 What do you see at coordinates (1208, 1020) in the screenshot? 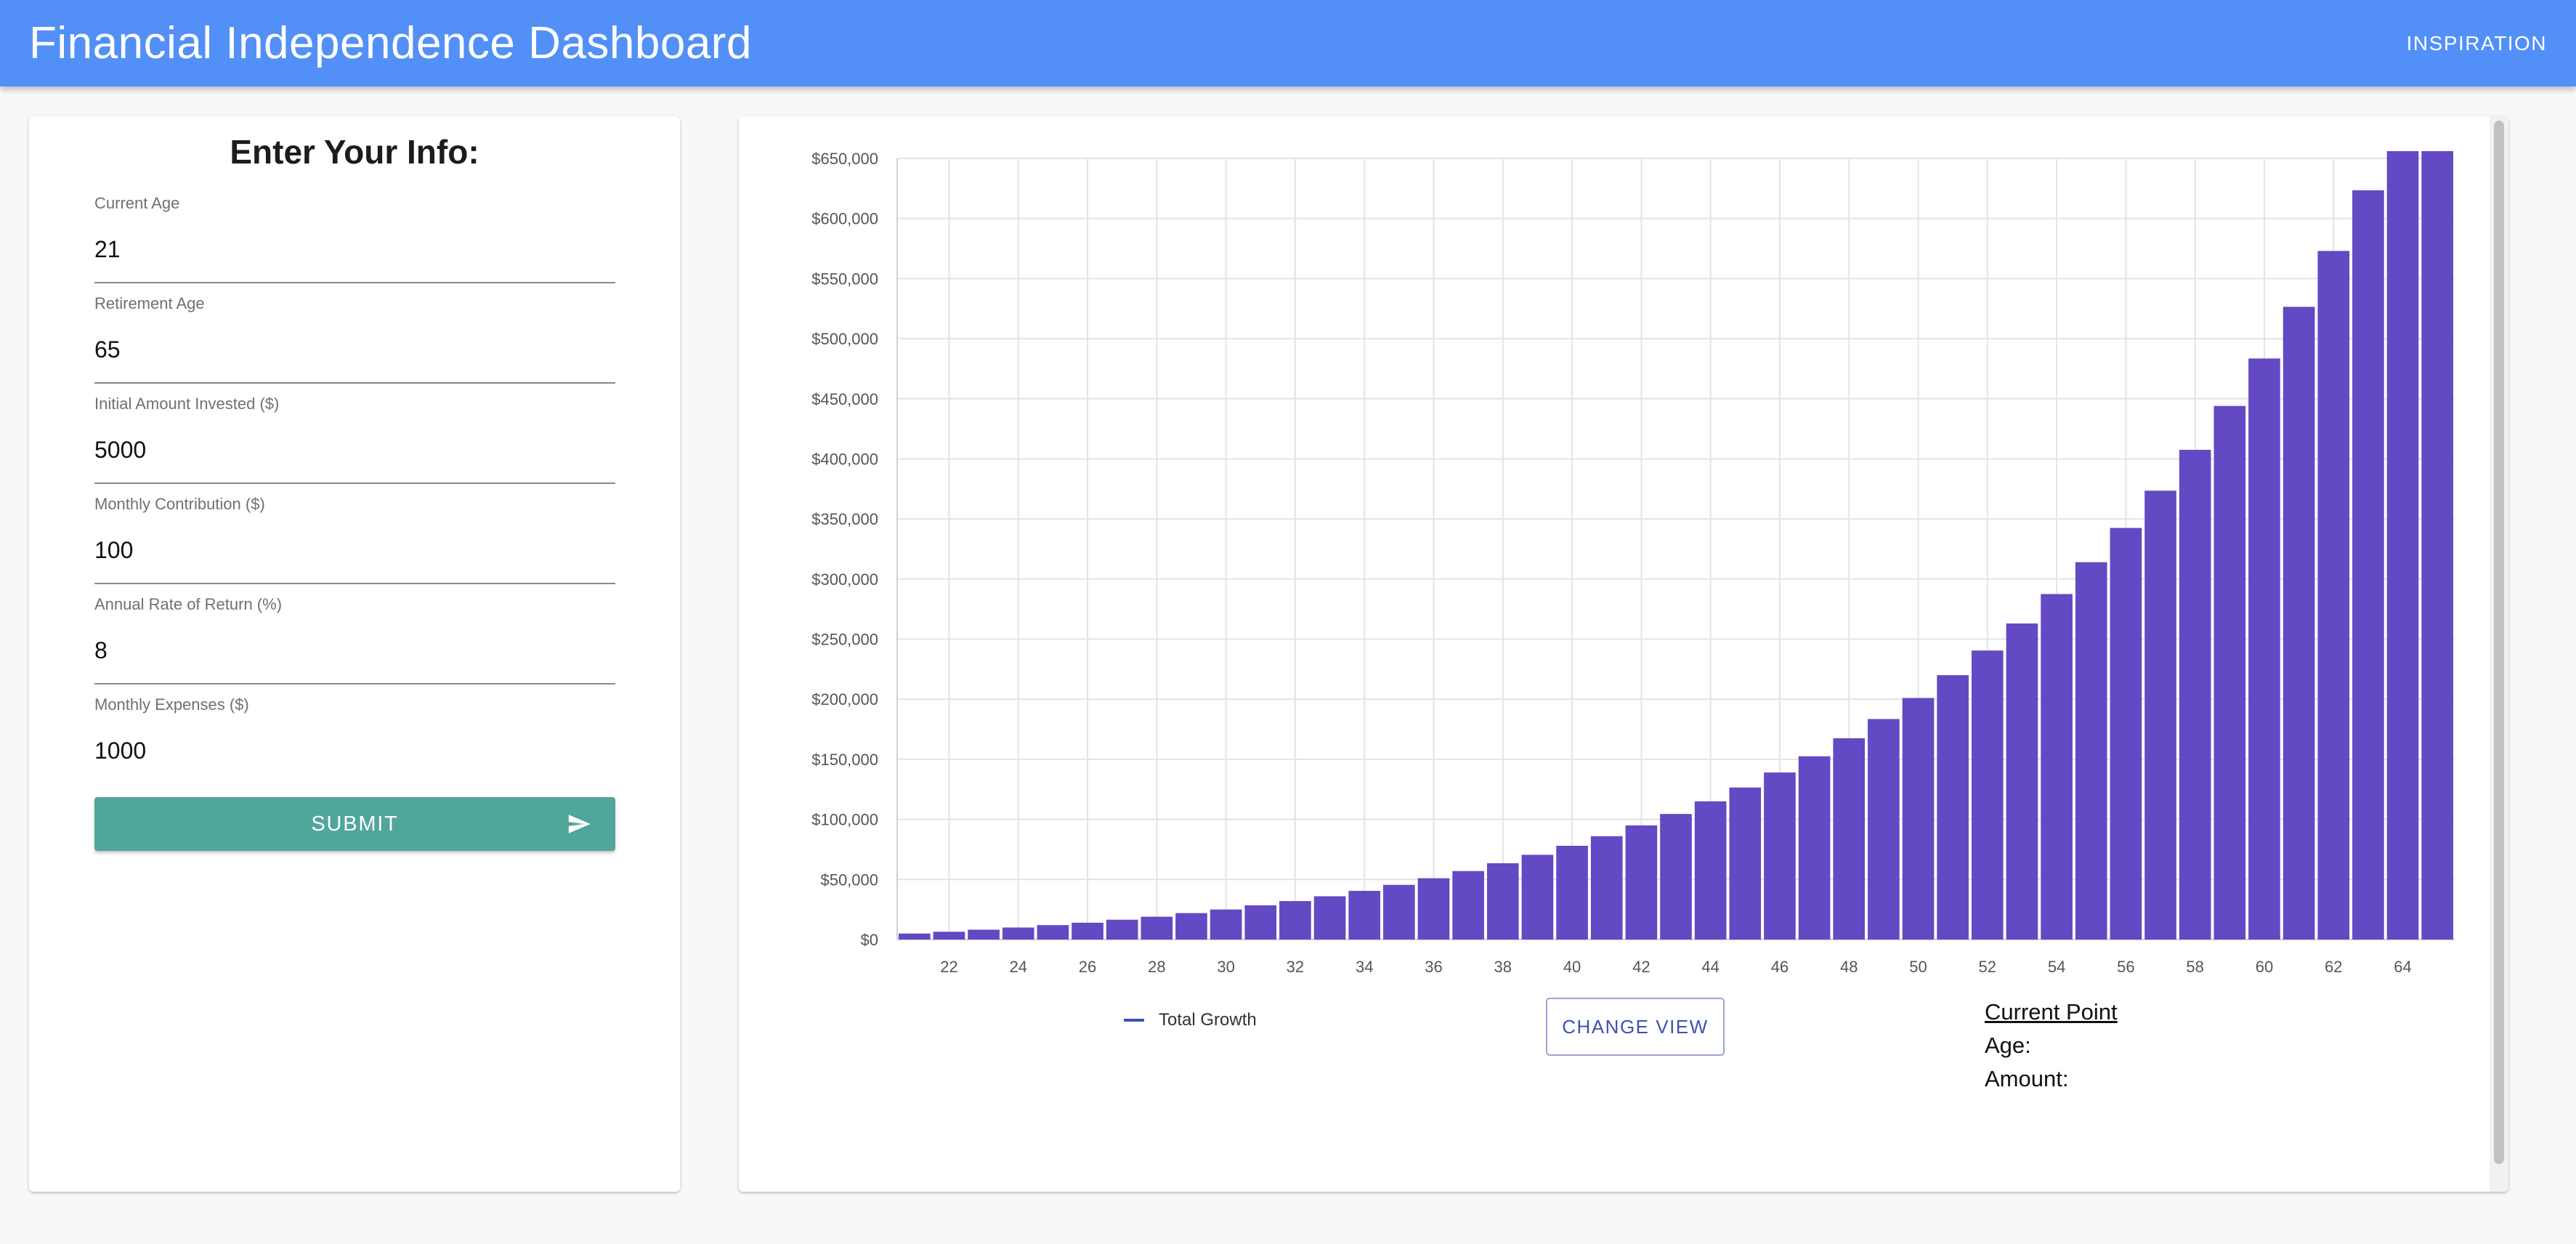
I see `legend-label: Total Growth` at bounding box center [1208, 1020].